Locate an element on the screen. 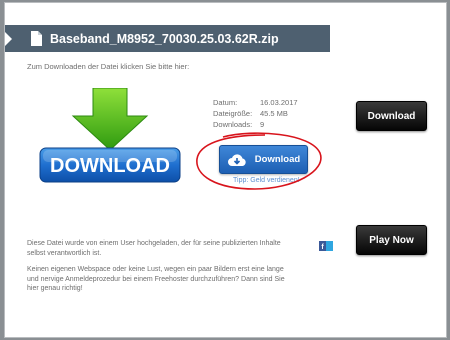  play-now-button: Play Now is located at coordinates (391, 240).